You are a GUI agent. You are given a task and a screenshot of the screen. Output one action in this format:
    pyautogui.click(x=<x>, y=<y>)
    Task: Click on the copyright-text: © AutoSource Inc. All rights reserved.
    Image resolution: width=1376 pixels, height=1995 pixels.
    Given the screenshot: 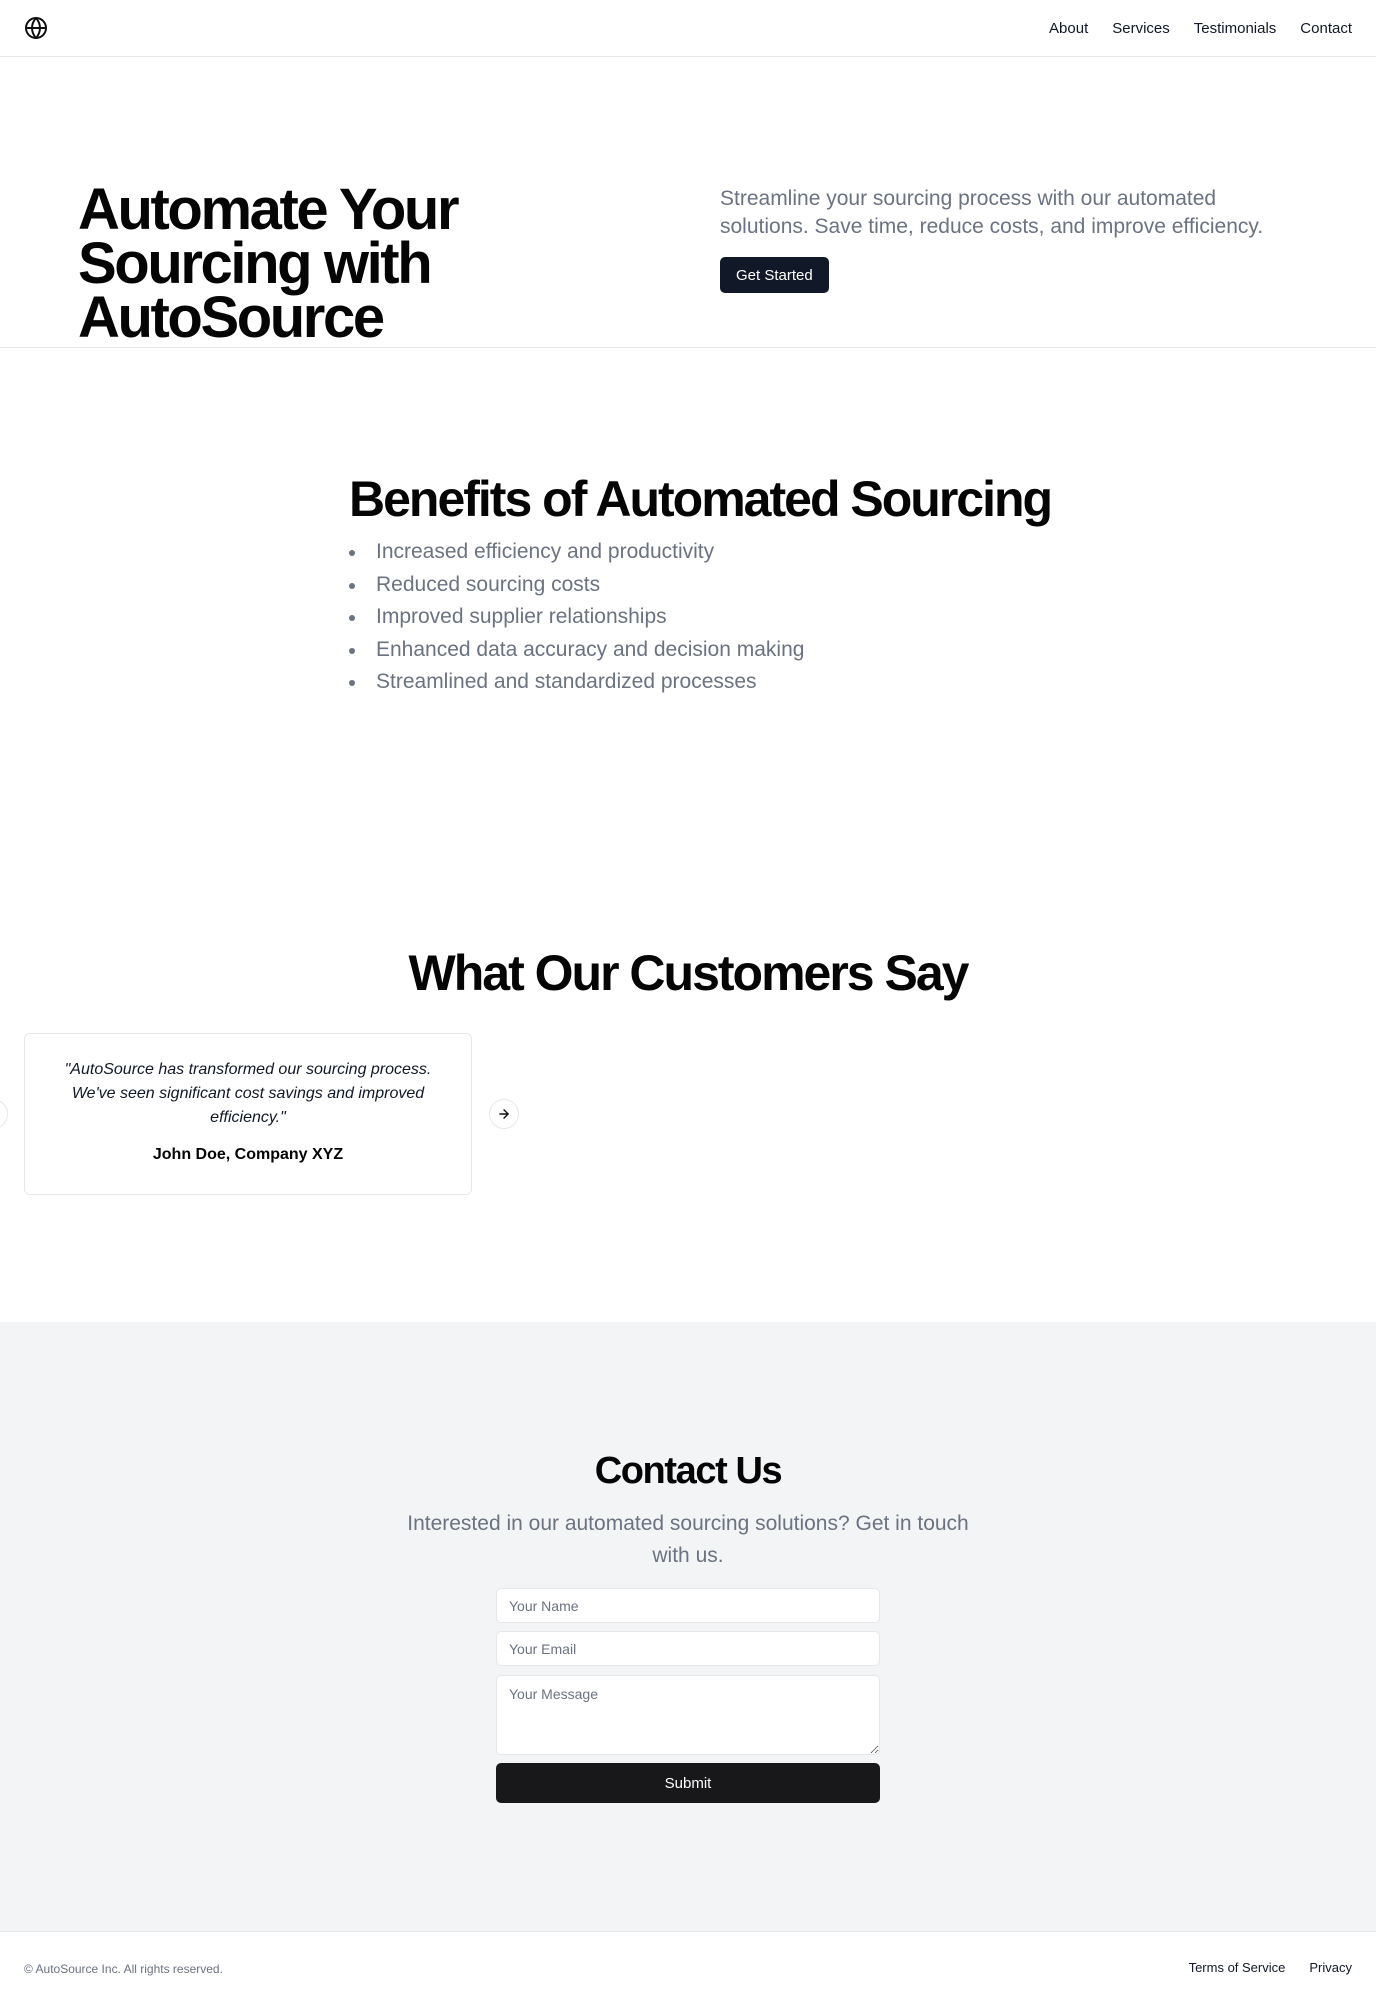 What is the action you would take?
    pyautogui.click(x=123, y=1969)
    